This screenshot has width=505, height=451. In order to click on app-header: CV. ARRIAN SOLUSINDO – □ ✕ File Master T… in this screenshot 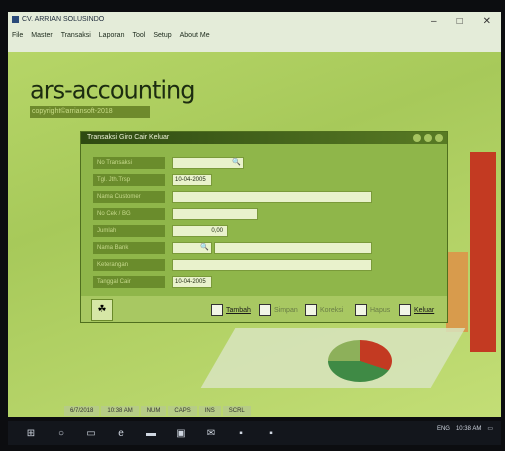, I will do `click(254, 32)`.